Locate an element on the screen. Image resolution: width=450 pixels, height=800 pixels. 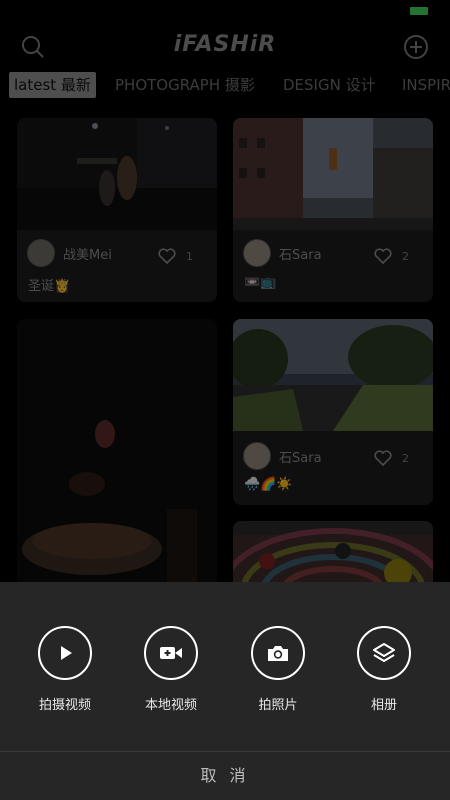
camera-icon is located at coordinates (278, 653).